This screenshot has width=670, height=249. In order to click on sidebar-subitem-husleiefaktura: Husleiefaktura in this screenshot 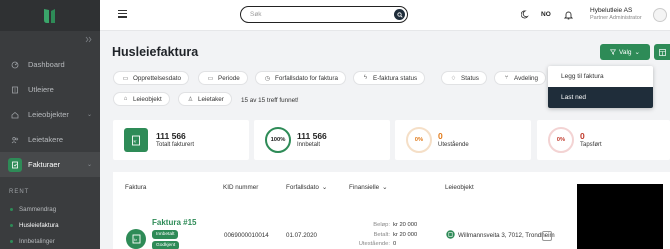, I will do `click(34, 225)`.